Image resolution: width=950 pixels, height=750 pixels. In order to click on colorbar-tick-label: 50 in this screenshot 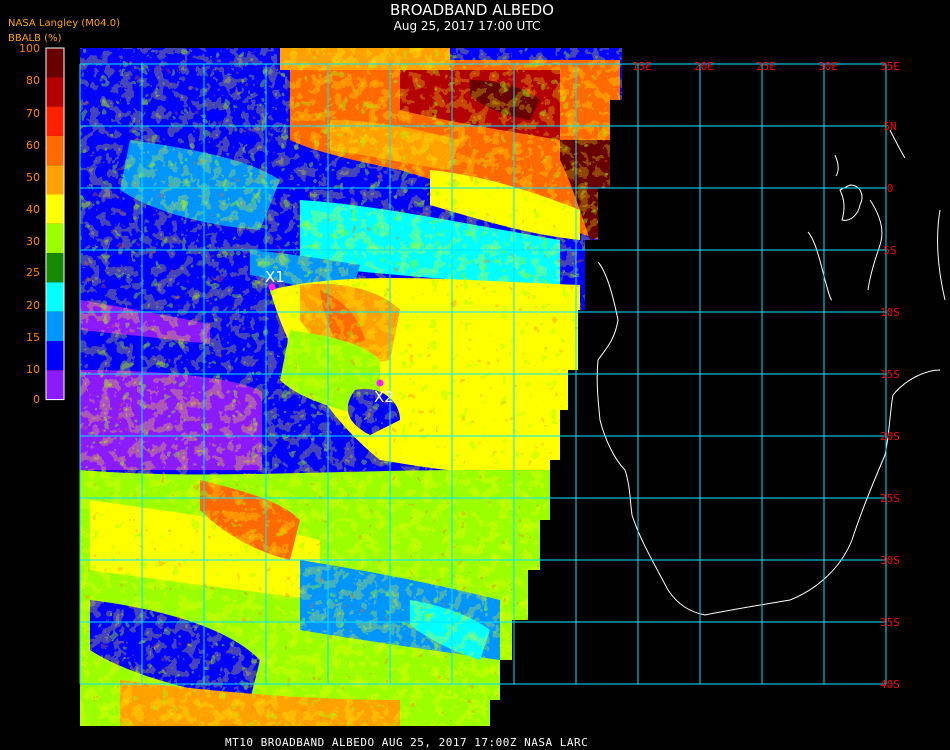, I will do `click(33, 177)`.